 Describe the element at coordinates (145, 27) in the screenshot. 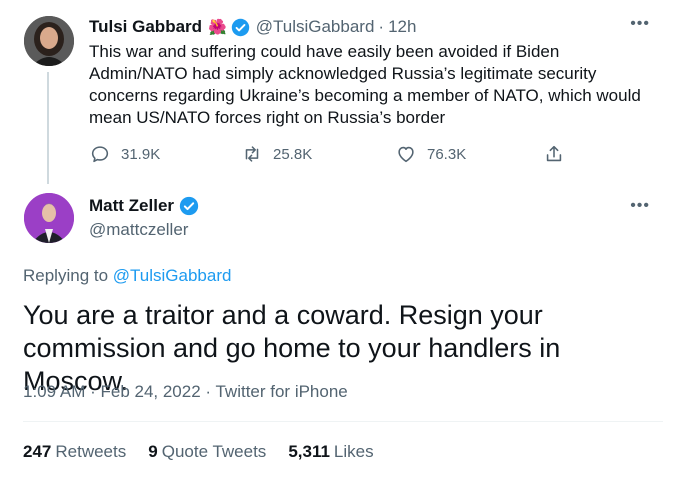

I see `author-name: Tulsi Gabbard` at that location.